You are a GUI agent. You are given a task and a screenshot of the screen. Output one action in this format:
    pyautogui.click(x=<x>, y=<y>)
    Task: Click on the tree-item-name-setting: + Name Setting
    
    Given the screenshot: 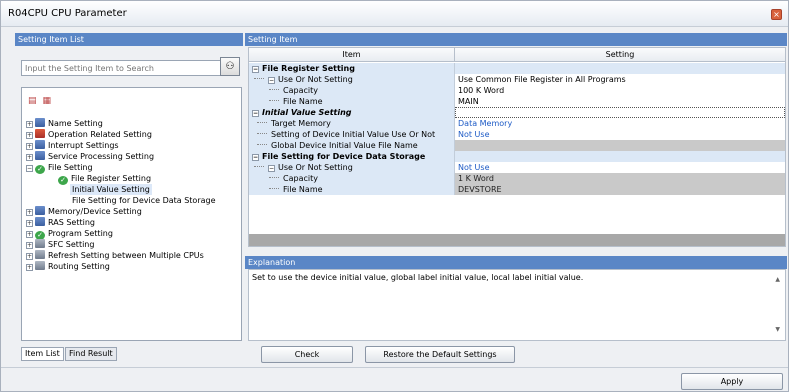 What is the action you would take?
    pyautogui.click(x=64, y=123)
    